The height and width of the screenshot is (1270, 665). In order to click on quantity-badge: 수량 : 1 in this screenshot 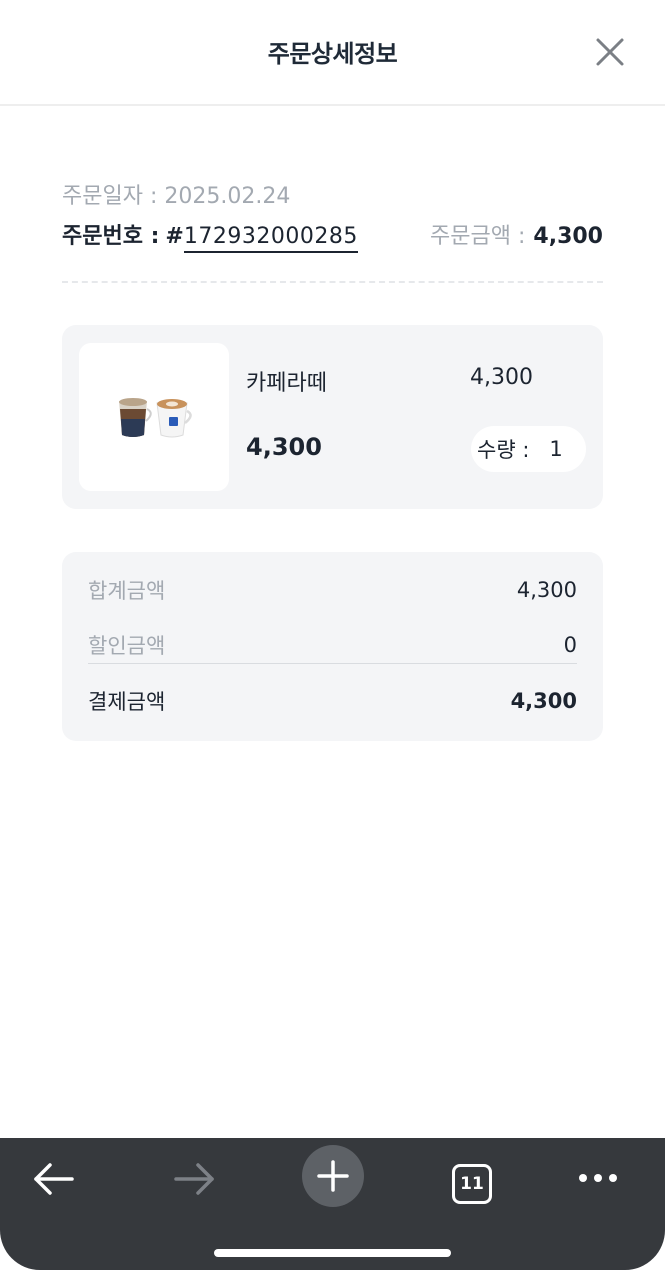, I will do `click(528, 449)`.